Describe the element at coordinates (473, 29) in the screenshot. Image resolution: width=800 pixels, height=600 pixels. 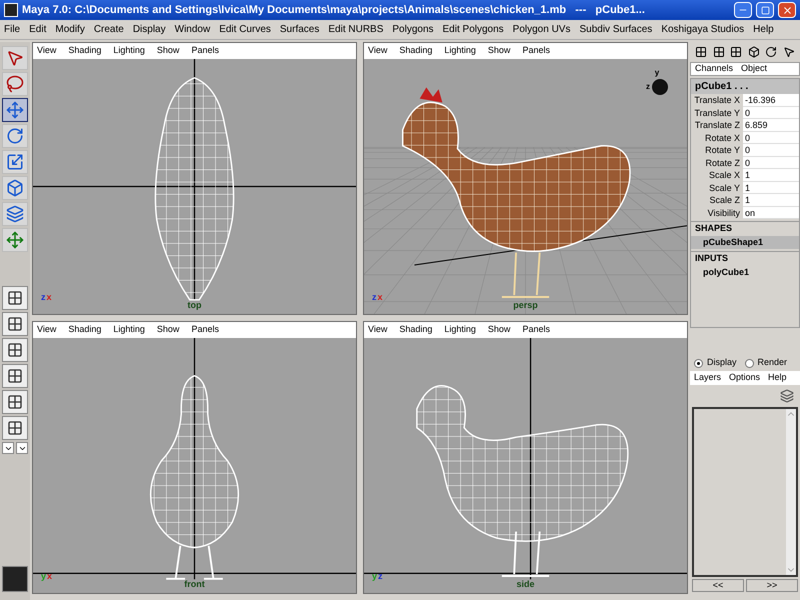
I see `menu-item: Edit Polygons` at that location.